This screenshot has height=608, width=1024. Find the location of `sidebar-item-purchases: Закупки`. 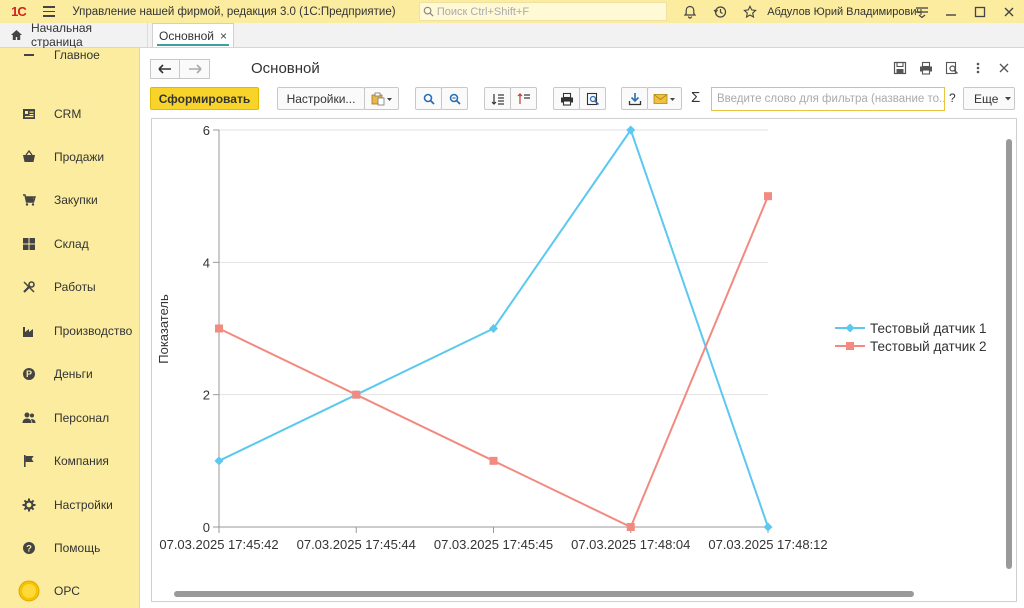

sidebar-item-purchases: Закупки is located at coordinates (69, 200).